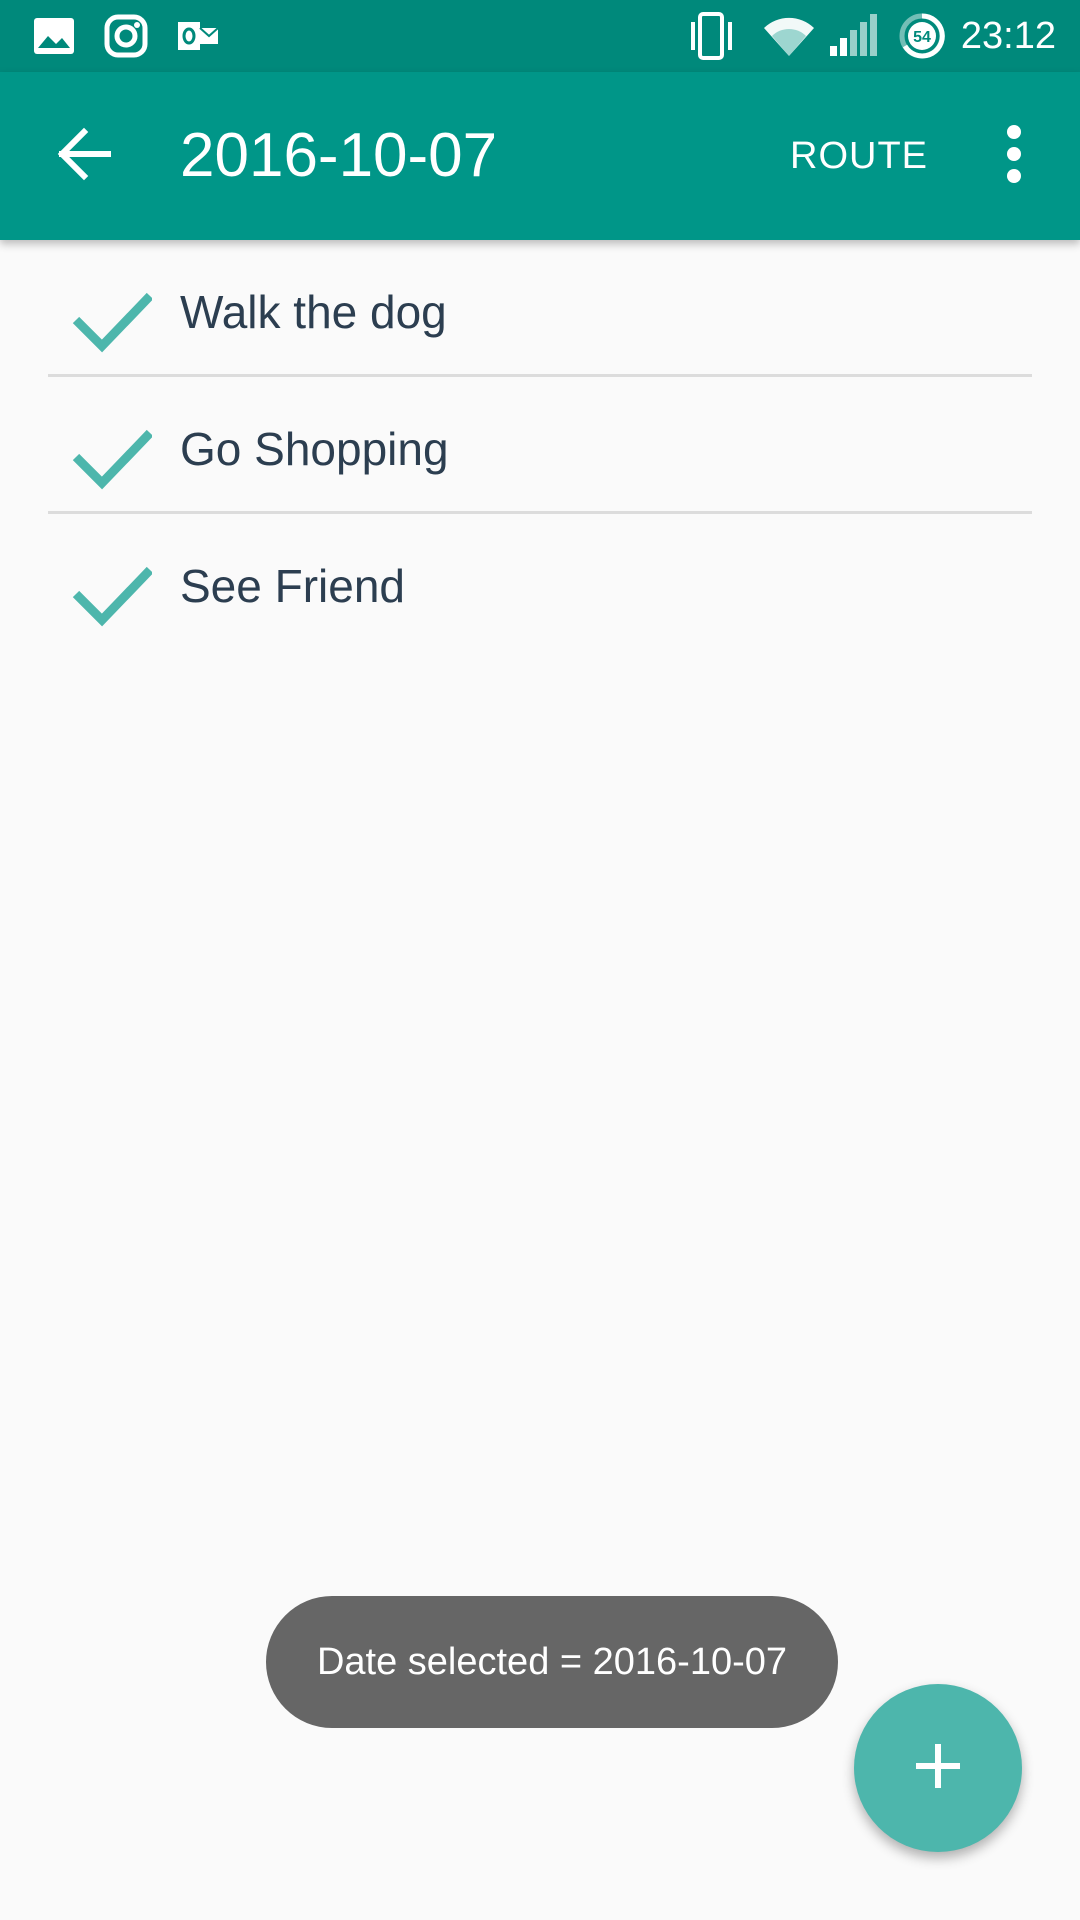  What do you see at coordinates (540, 581) in the screenshot?
I see `task-item: See Friend` at bounding box center [540, 581].